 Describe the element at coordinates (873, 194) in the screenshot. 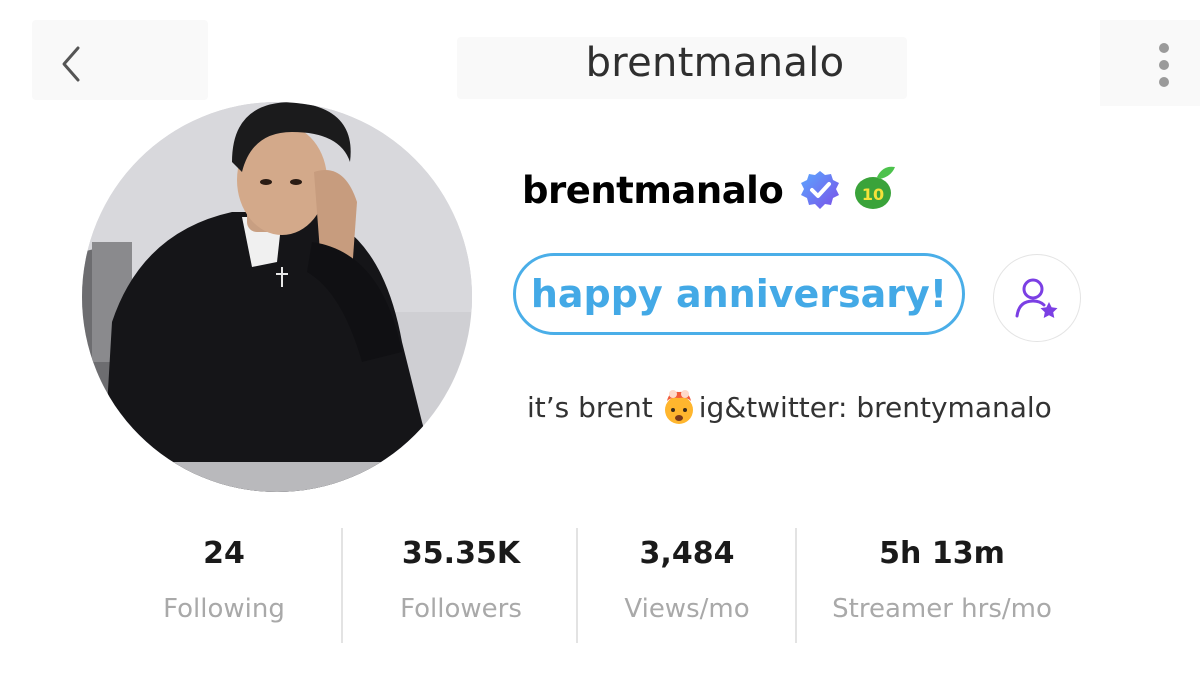

I see `subscriber-badge-number: 10` at that location.